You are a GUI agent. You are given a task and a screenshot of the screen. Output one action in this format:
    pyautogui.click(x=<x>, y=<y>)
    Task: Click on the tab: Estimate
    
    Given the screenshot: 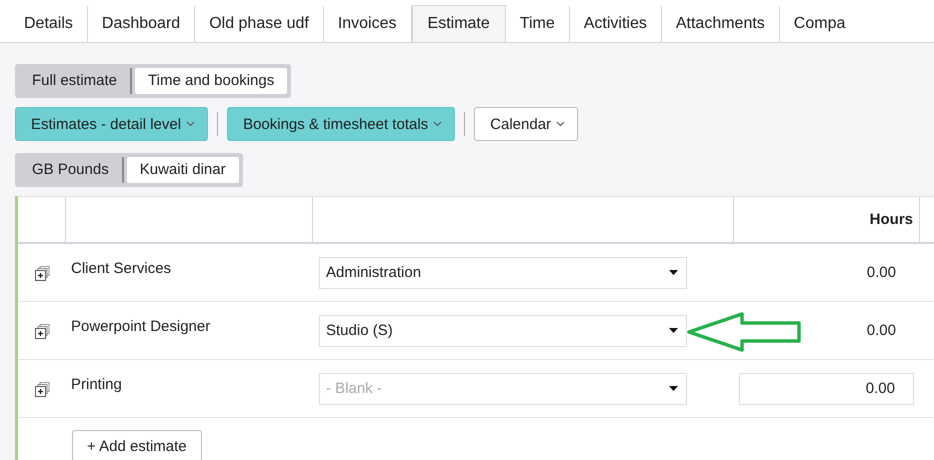 What is the action you would take?
    pyautogui.click(x=459, y=23)
    